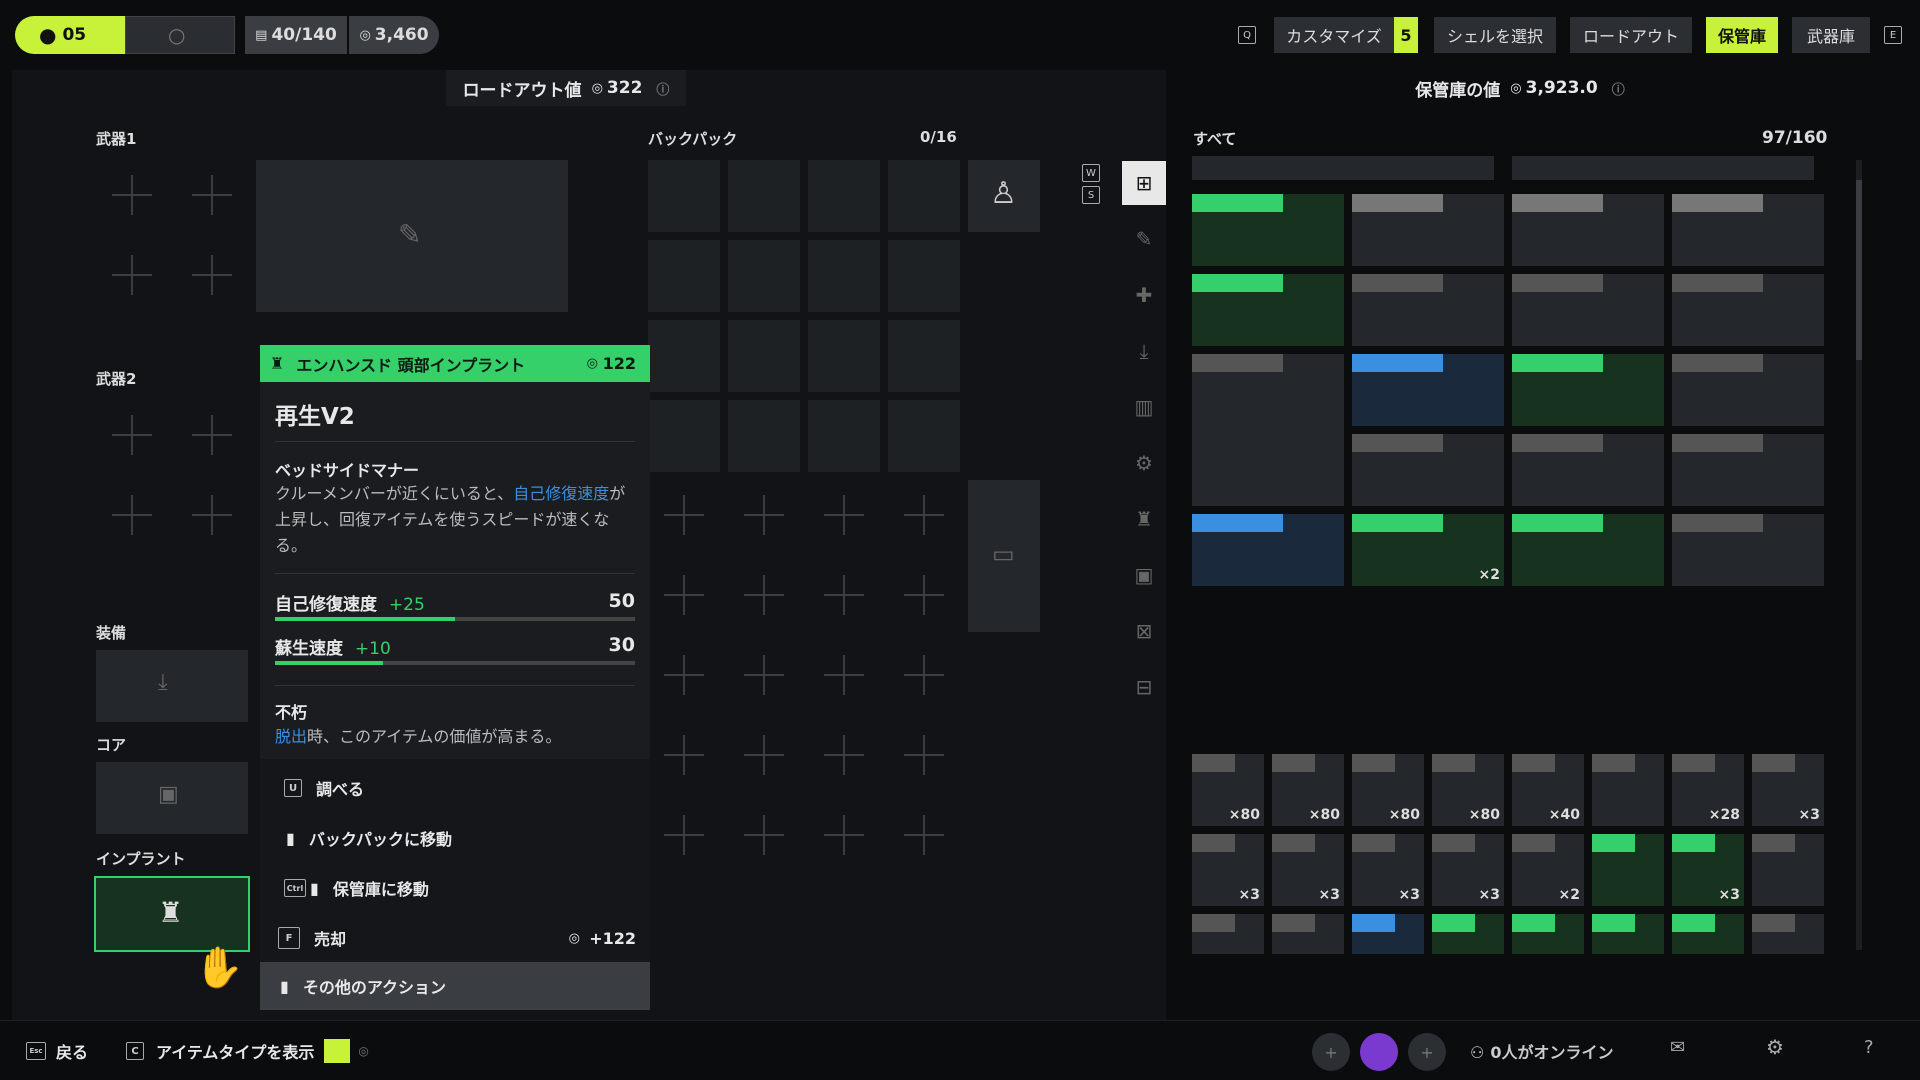 This screenshot has width=1920, height=1080. I want to click on vault-item-small: ×28, so click(1708, 790).